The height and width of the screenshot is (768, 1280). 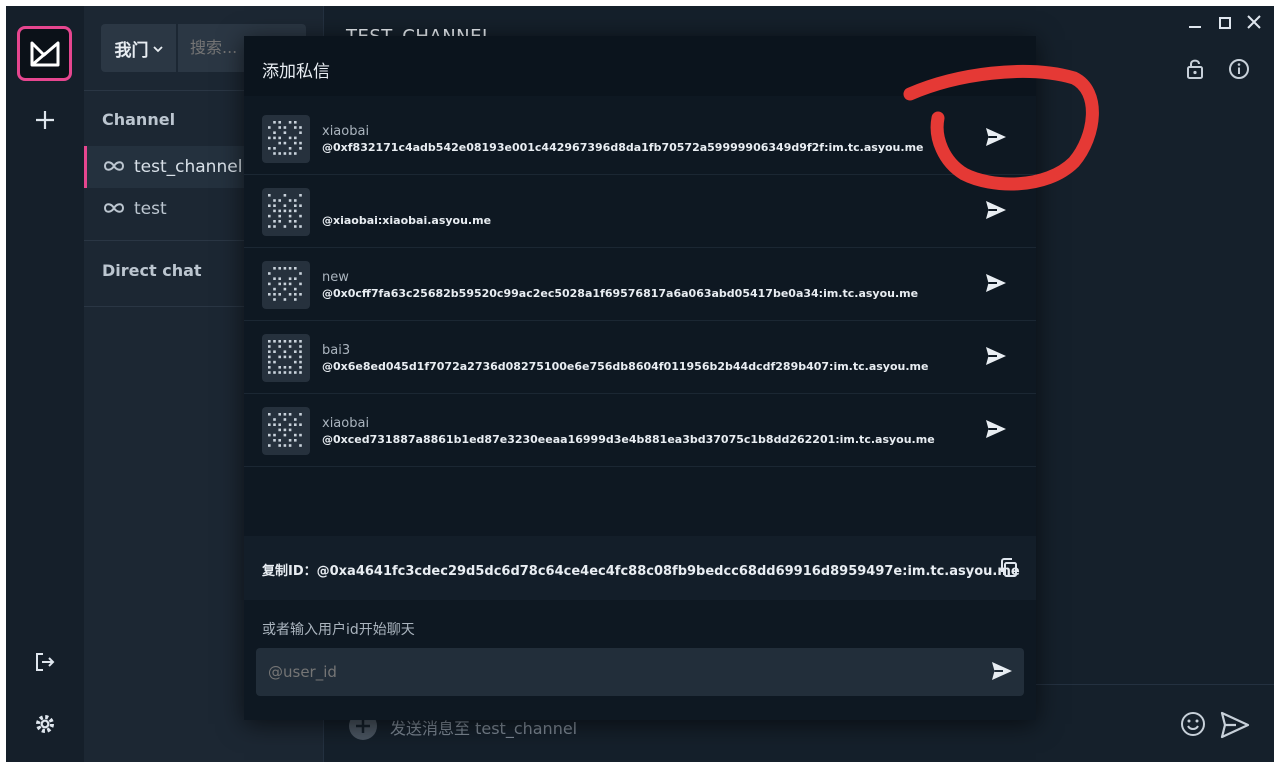 I want to click on user-name: bai3, so click(x=336, y=350).